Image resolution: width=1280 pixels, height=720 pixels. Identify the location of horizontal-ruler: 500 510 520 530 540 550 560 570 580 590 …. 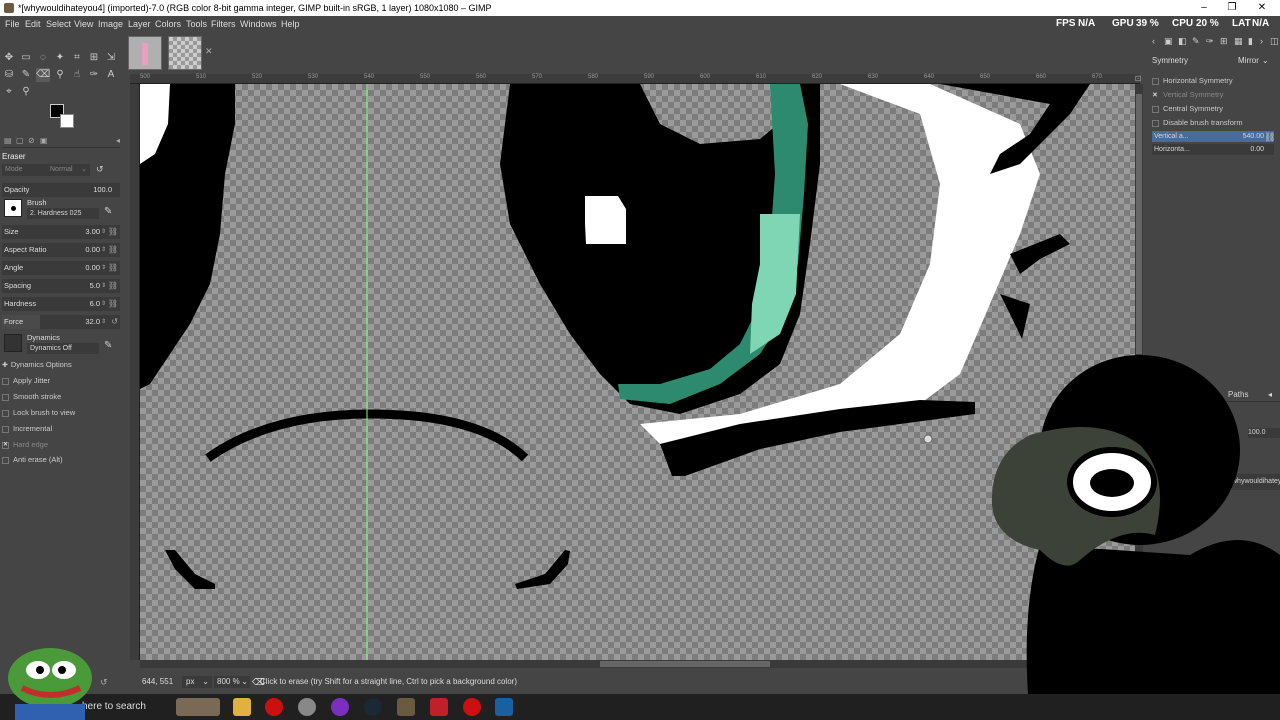
(635, 79).